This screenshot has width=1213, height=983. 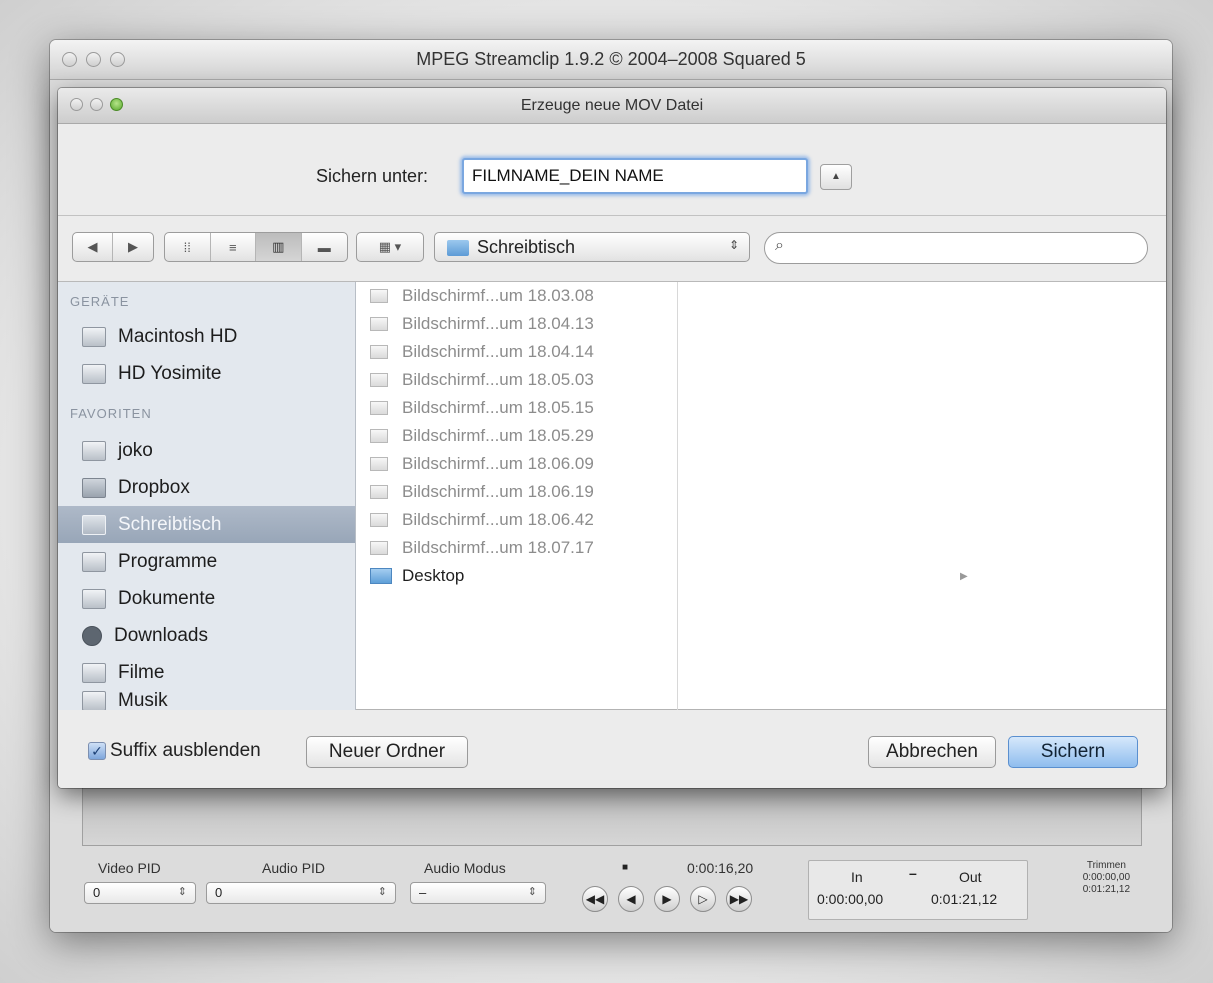 What do you see at coordinates (516, 548) in the screenshot?
I see `file-item: Bildschirmf...um 18.07.17` at bounding box center [516, 548].